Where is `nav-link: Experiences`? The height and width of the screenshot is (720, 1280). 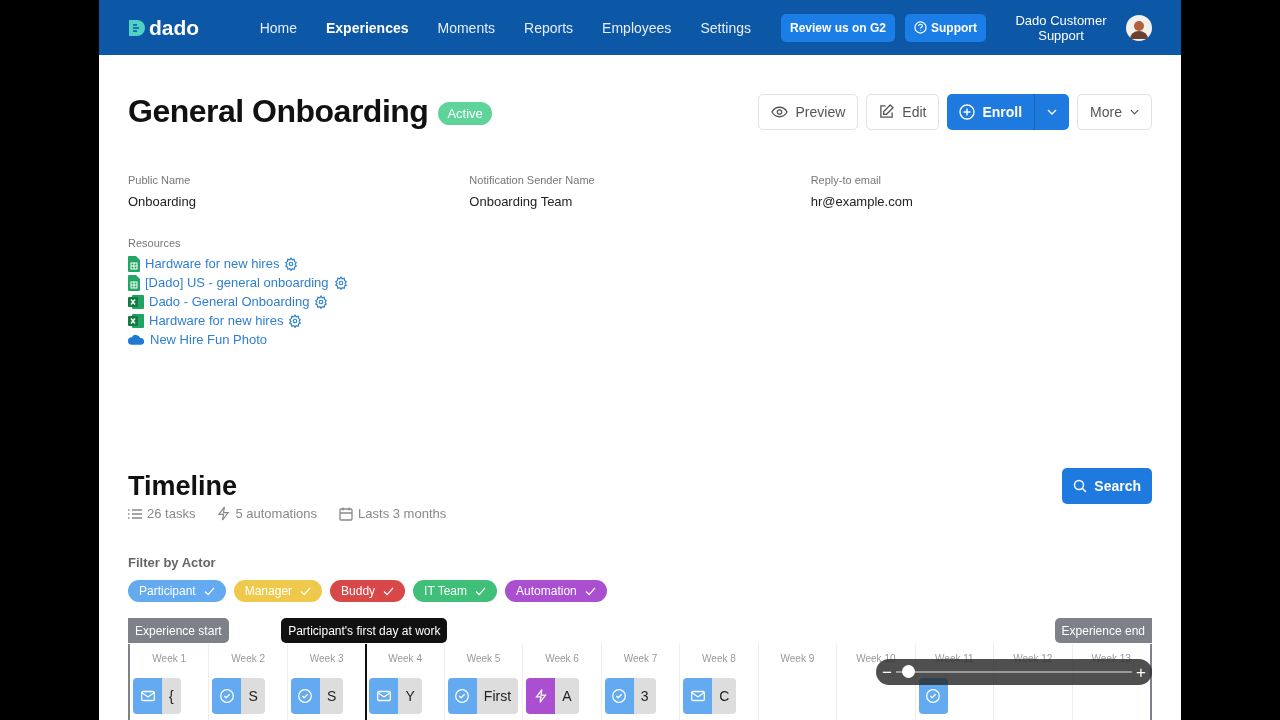
nav-link: Experiences is located at coordinates (367, 27).